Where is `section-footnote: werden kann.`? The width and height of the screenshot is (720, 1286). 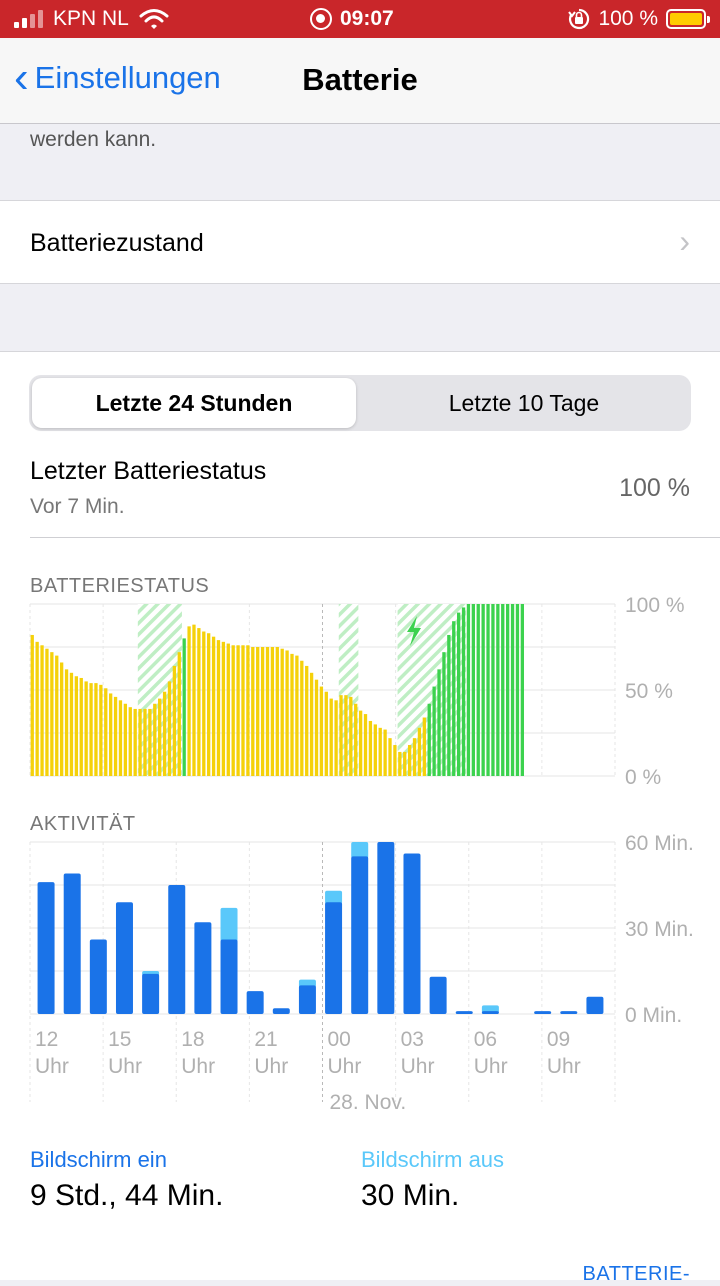 section-footnote: werden kann. is located at coordinates (93, 139).